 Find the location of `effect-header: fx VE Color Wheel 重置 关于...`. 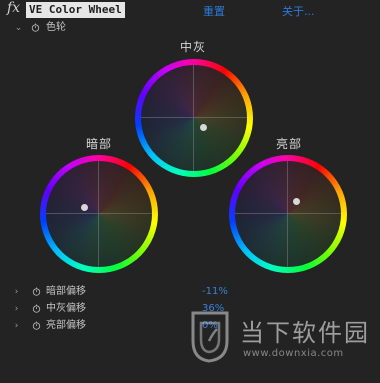

effect-header: fx VE Color Wheel 重置 关于... is located at coordinates (190, 10).